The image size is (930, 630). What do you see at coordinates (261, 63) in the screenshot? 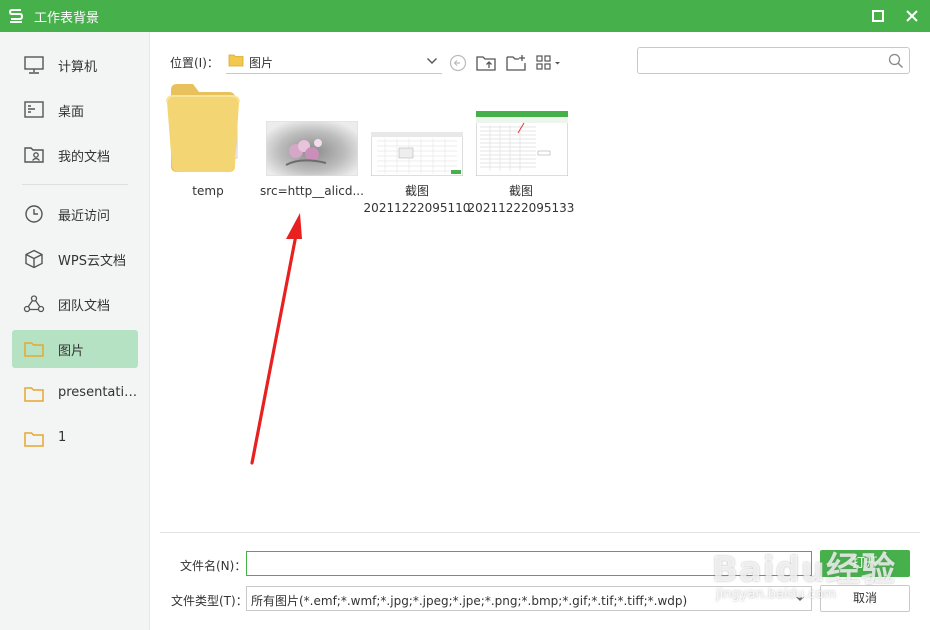
I see `location-value: 图片` at bounding box center [261, 63].